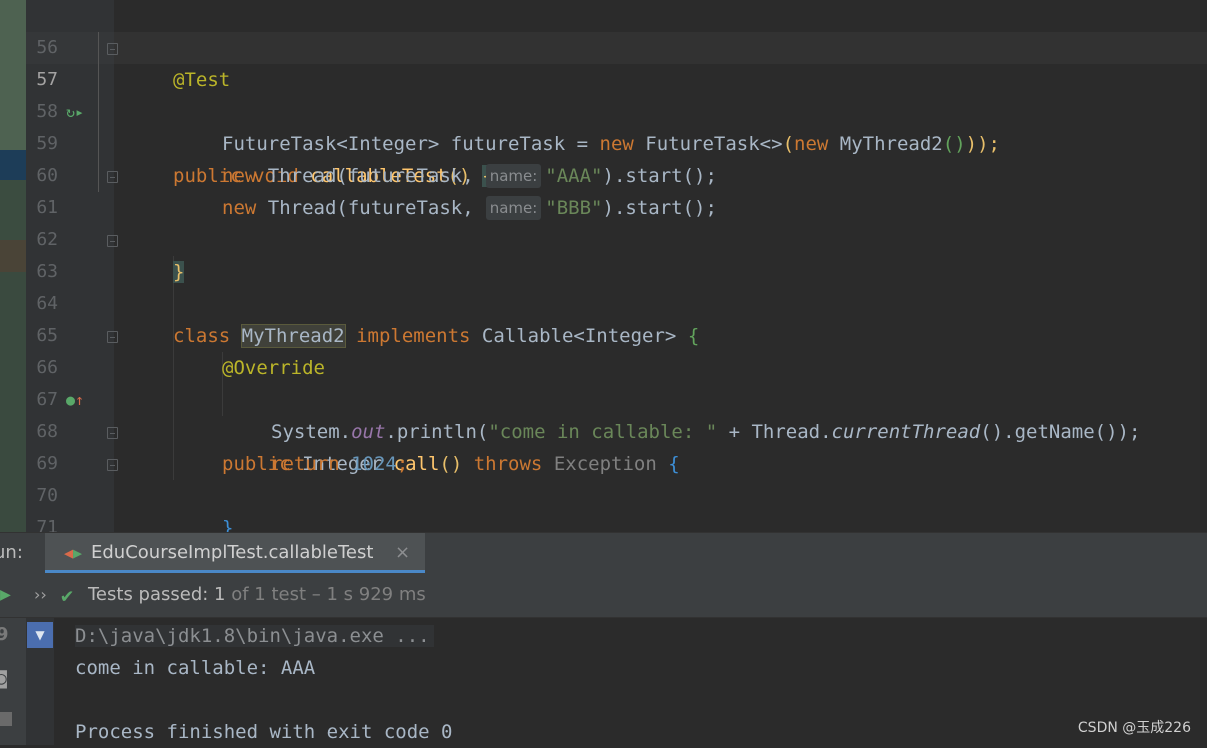  I want to click on chevron-right-icon: ››, so click(40, 595).